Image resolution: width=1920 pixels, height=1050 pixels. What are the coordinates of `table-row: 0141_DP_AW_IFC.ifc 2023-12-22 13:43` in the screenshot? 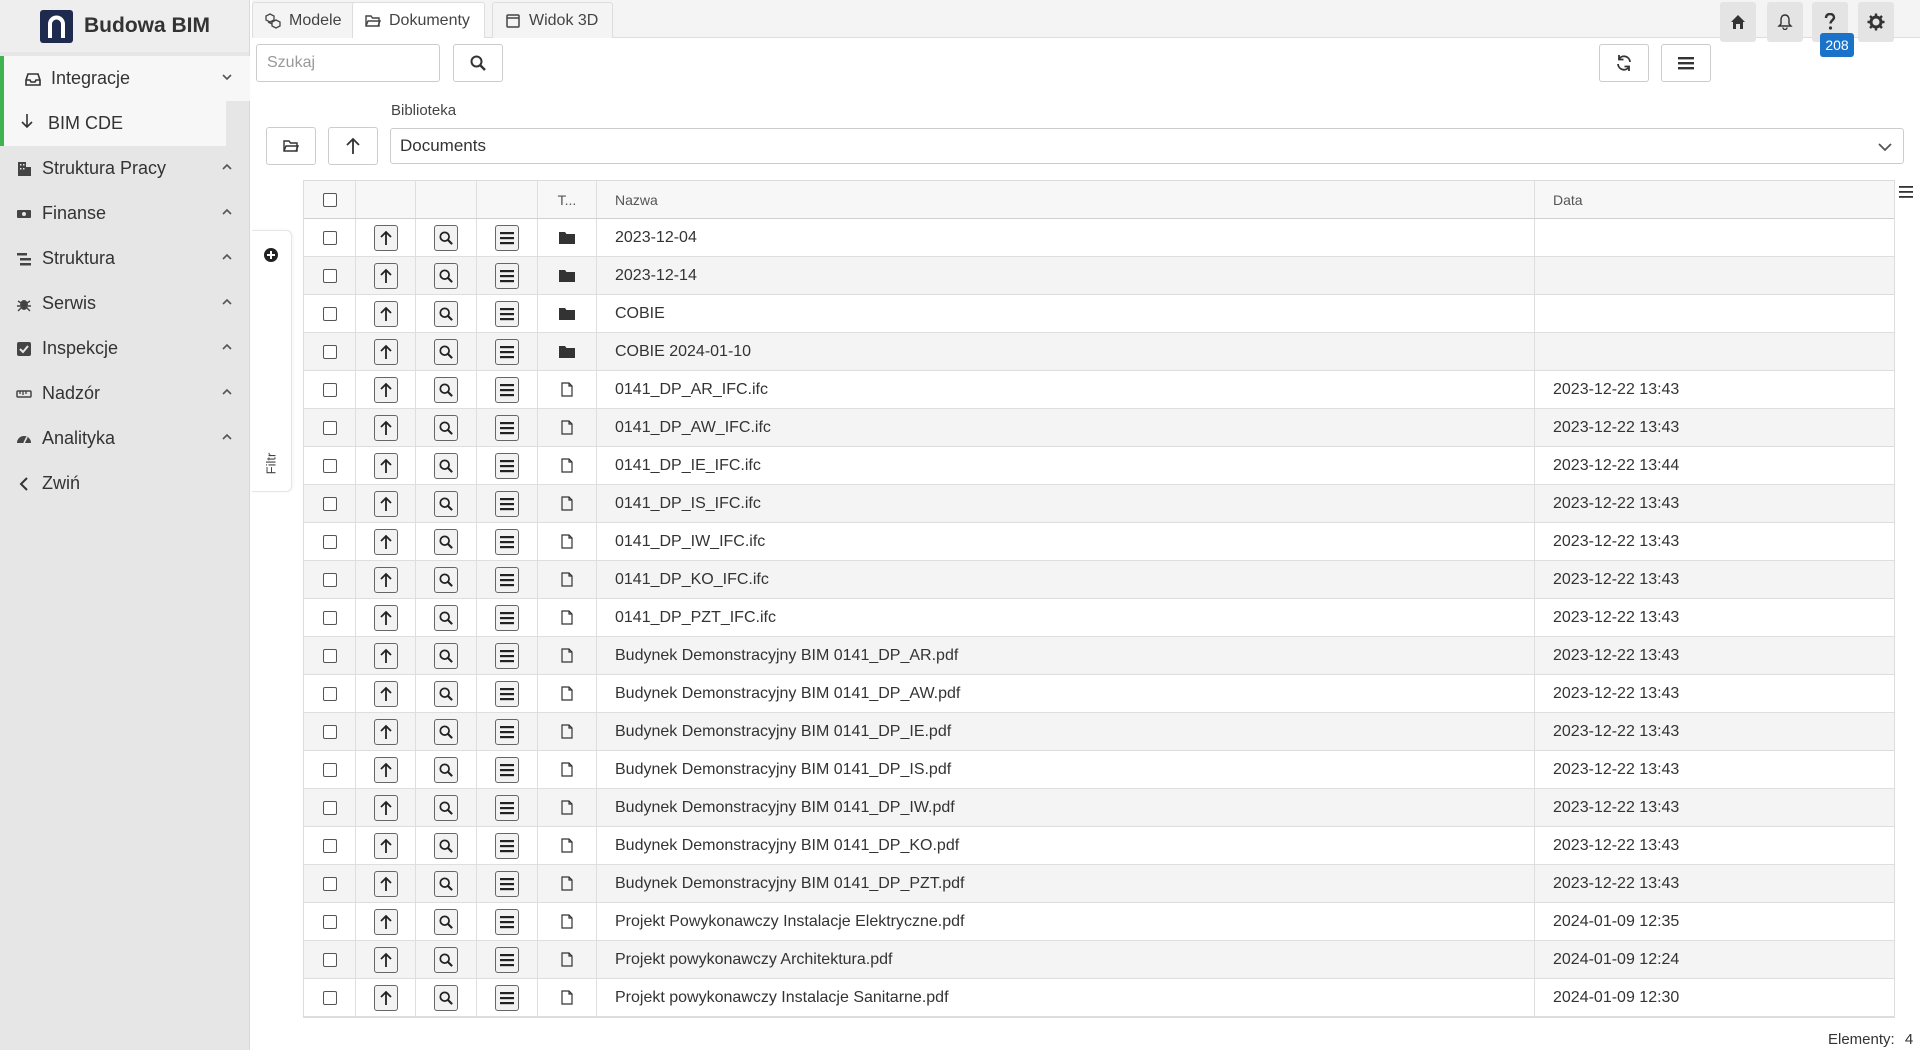 It's located at (1099, 428).